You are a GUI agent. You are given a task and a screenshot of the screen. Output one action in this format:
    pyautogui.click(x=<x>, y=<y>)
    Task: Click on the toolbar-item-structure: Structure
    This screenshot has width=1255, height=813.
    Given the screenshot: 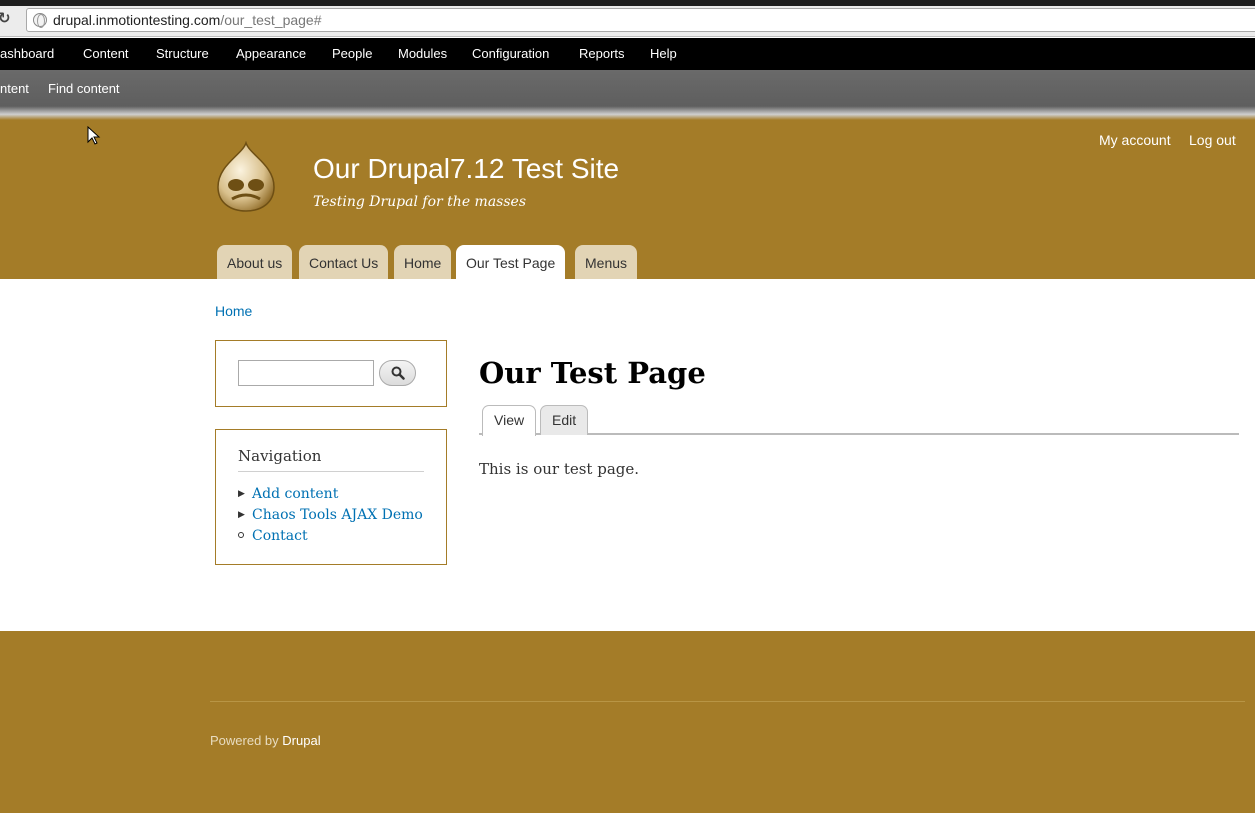 What is the action you would take?
    pyautogui.click(x=182, y=53)
    